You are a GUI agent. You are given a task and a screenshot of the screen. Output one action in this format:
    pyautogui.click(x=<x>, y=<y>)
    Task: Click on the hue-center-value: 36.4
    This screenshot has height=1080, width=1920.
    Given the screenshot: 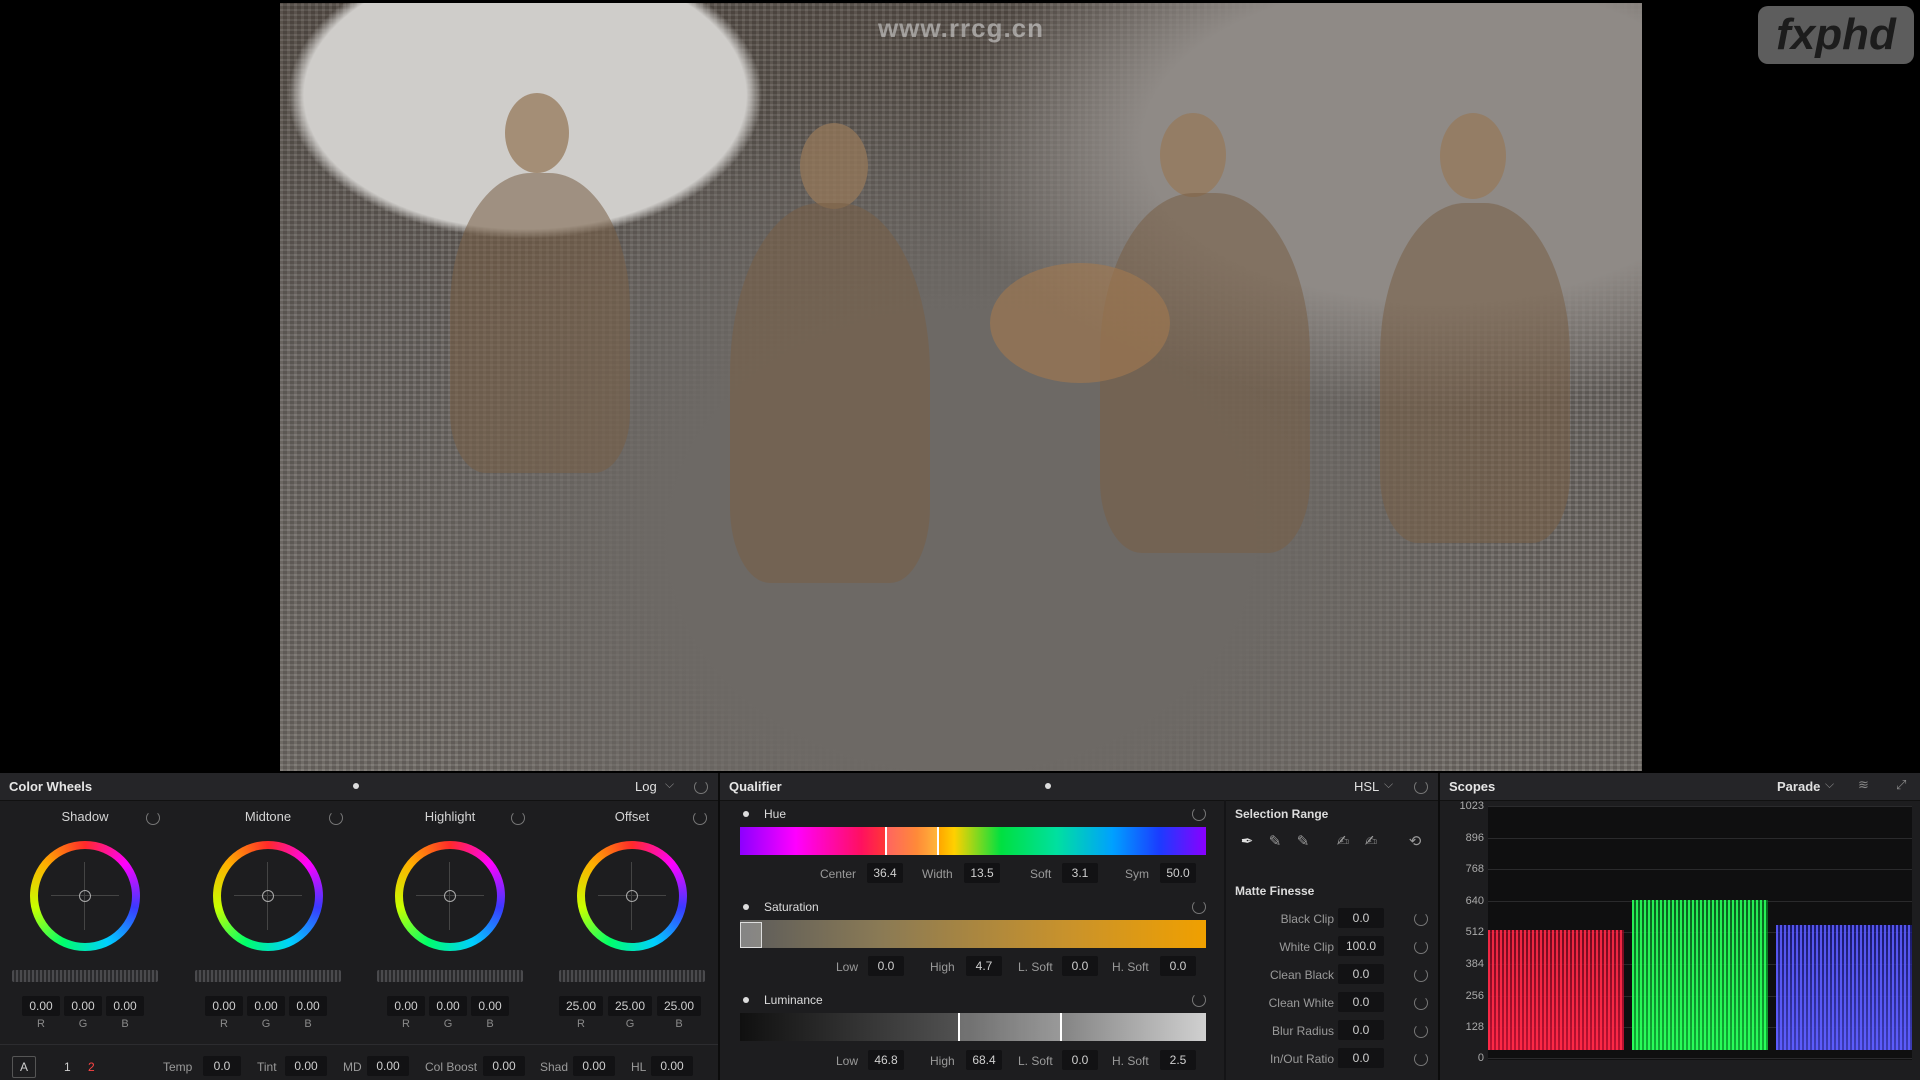 What is the action you would take?
    pyautogui.click(x=885, y=873)
    